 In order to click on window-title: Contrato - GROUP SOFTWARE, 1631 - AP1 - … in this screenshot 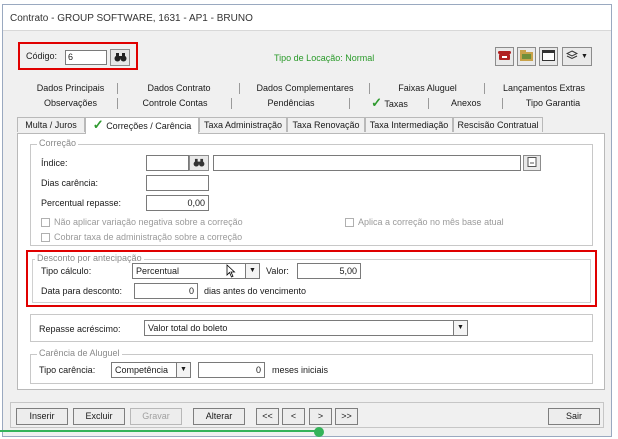, I will do `click(131, 18)`.